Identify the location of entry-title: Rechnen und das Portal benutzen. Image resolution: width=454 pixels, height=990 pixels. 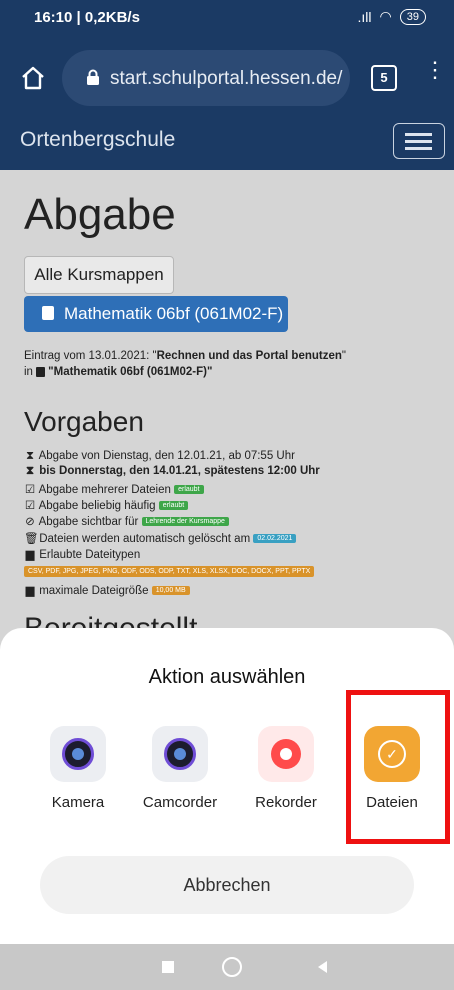
(249, 356).